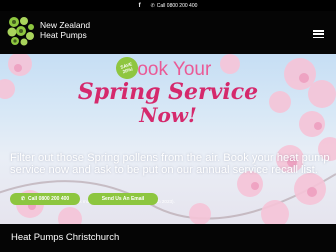 The image size is (336, 252). I want to click on section-heading: Heat Pumps Christchurch, so click(65, 237).